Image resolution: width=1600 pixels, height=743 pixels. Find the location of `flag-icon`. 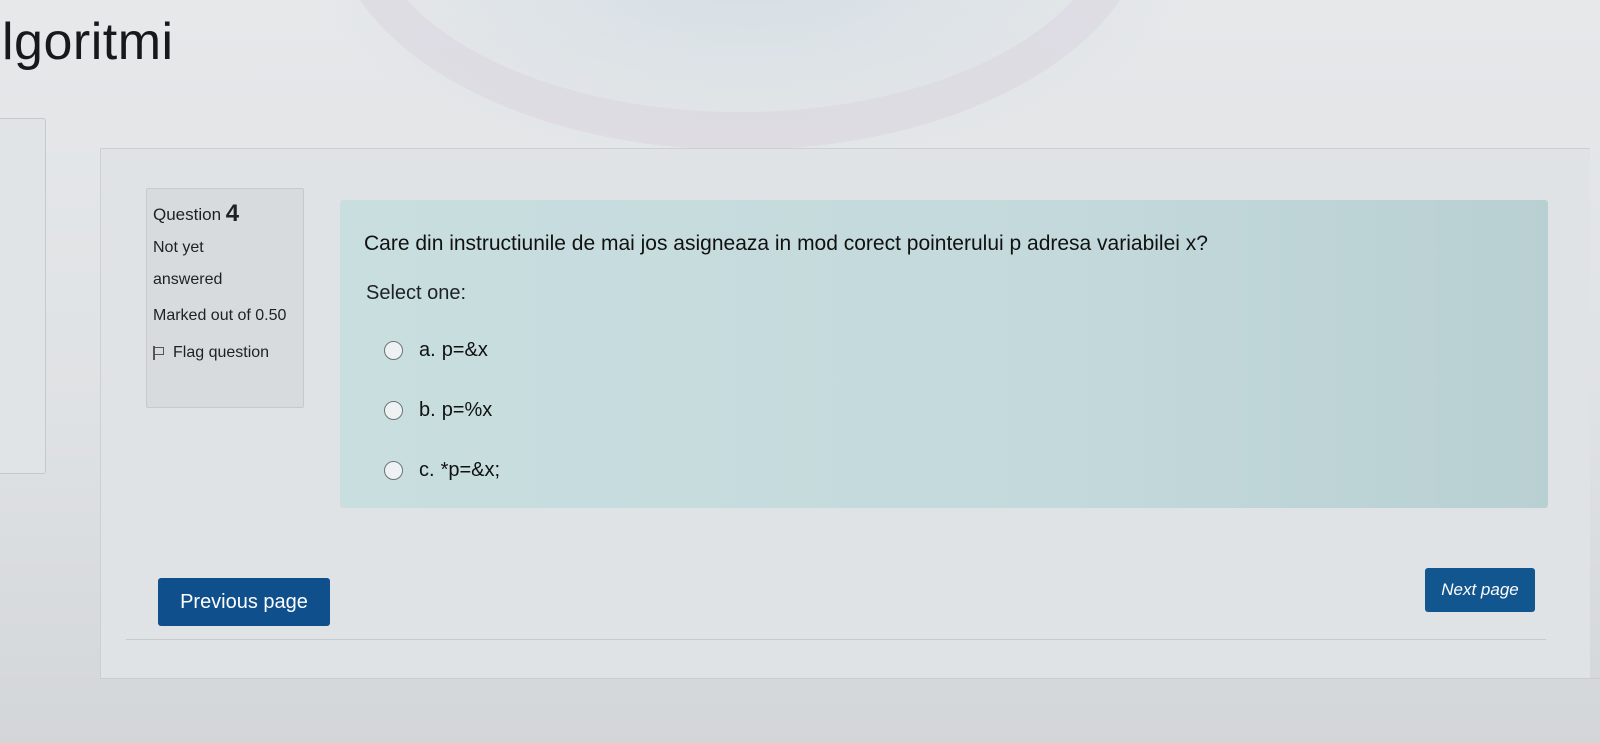

flag-icon is located at coordinates (159, 353).